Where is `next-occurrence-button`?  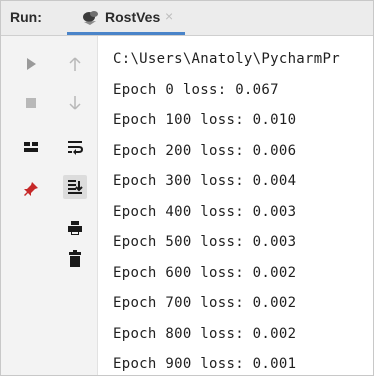 next-occurrence-button is located at coordinates (75, 103).